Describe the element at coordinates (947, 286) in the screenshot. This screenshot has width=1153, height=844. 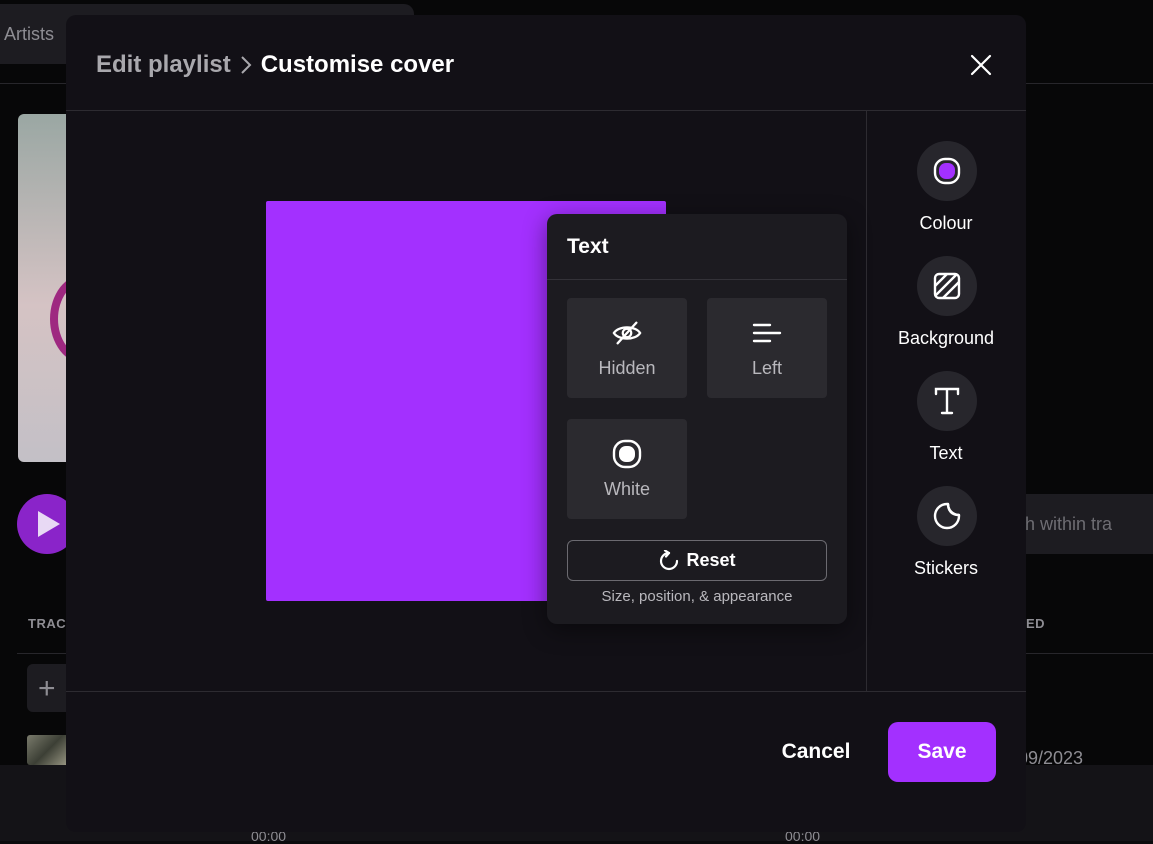
I see `background-pattern-icon` at that location.